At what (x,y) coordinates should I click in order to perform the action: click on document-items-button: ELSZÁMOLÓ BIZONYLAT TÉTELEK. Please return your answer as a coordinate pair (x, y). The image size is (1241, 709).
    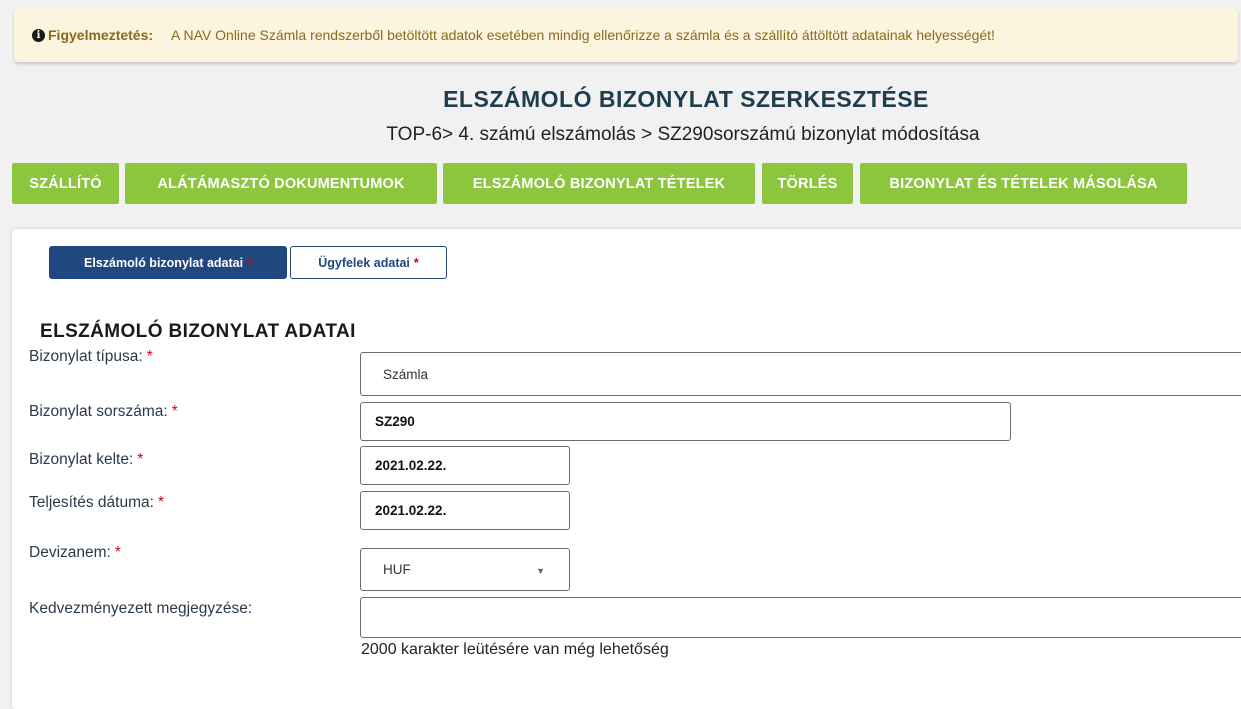
    Looking at the image, I should click on (599, 183).